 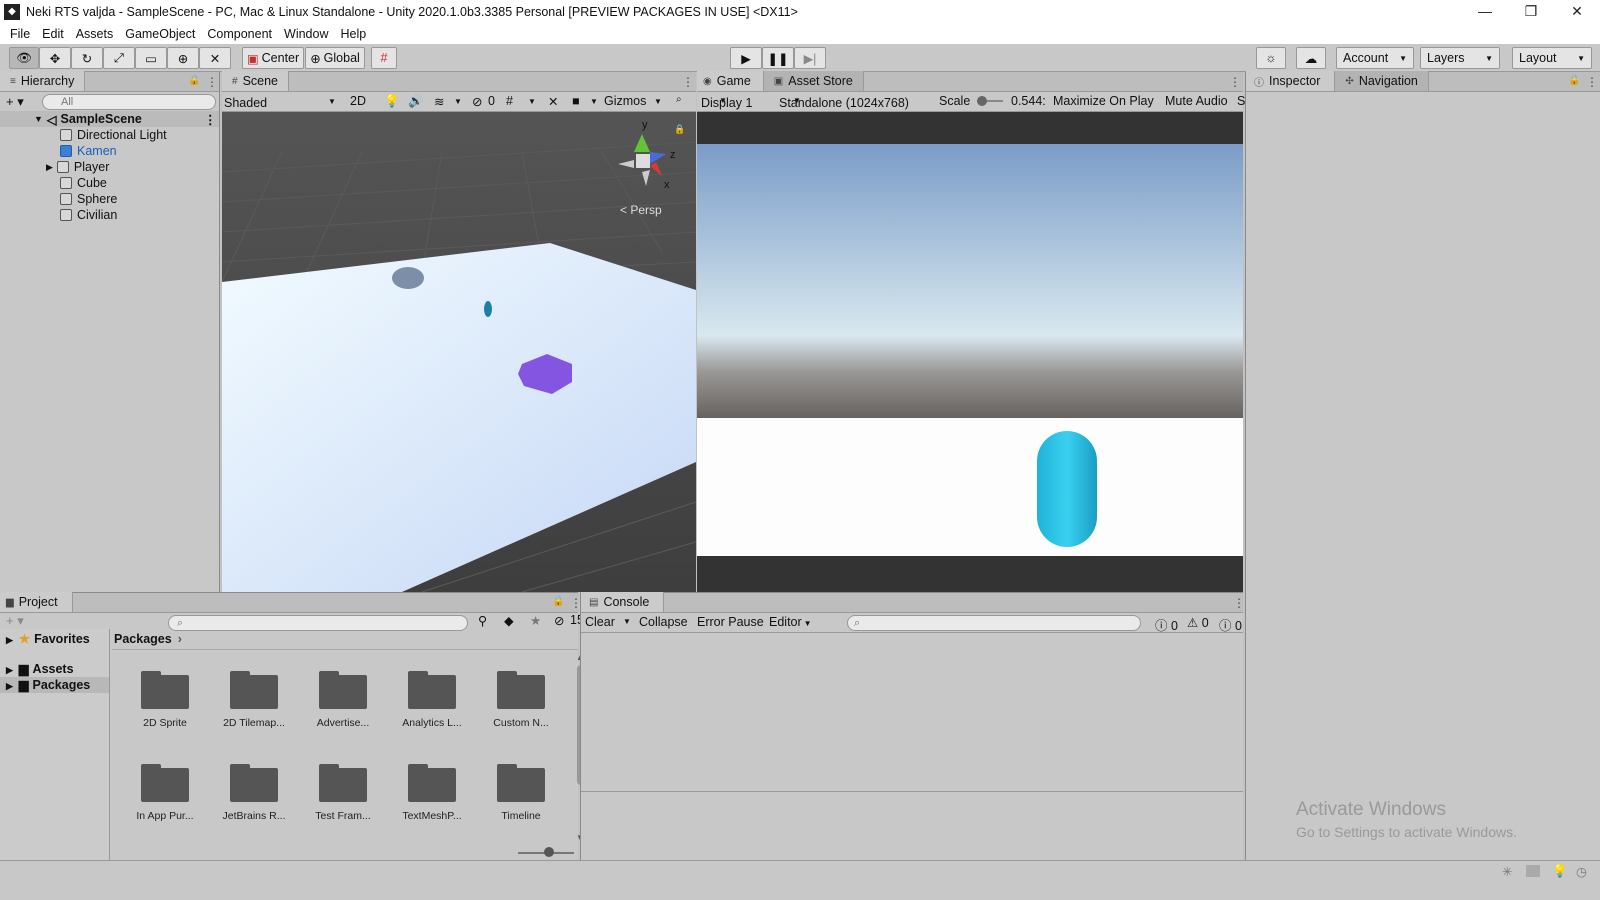 I want to click on effects-icon: ≋, so click(x=439, y=101).